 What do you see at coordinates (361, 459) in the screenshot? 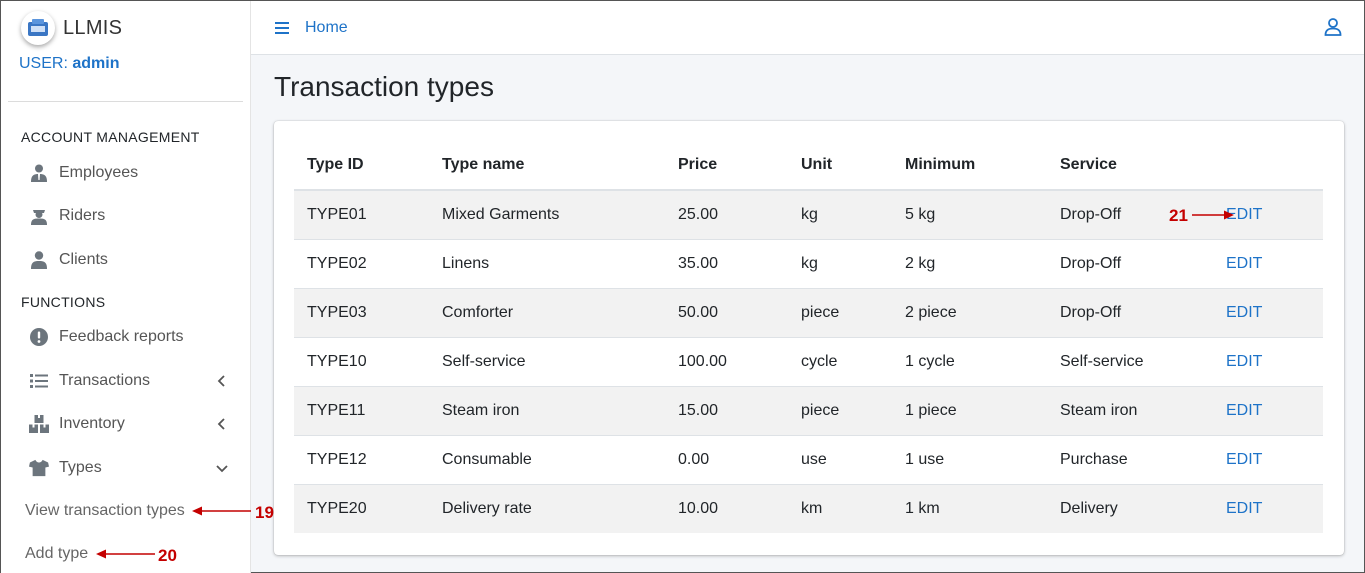
I see `cell-type-id: TYPE12` at bounding box center [361, 459].